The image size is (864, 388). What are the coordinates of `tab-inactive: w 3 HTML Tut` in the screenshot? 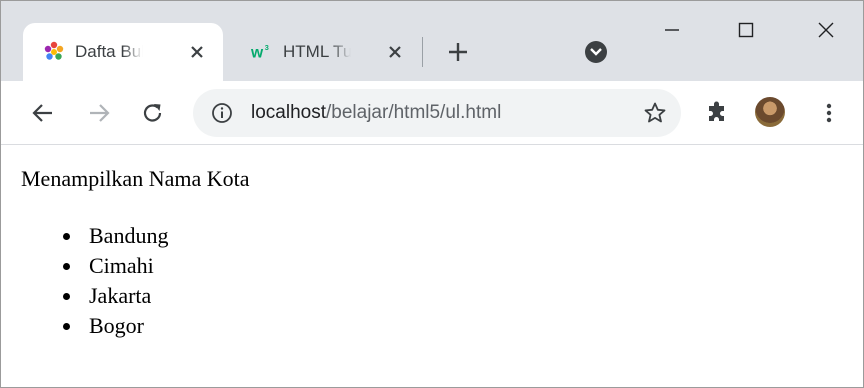 It's located at (326, 52).